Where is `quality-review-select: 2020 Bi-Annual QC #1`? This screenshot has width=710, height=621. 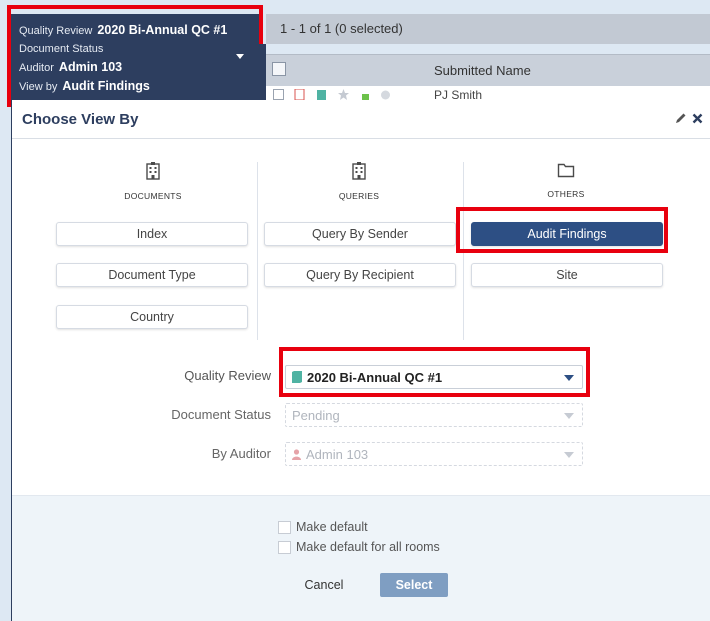
quality-review-select: 2020 Bi-Annual QC #1 is located at coordinates (434, 377).